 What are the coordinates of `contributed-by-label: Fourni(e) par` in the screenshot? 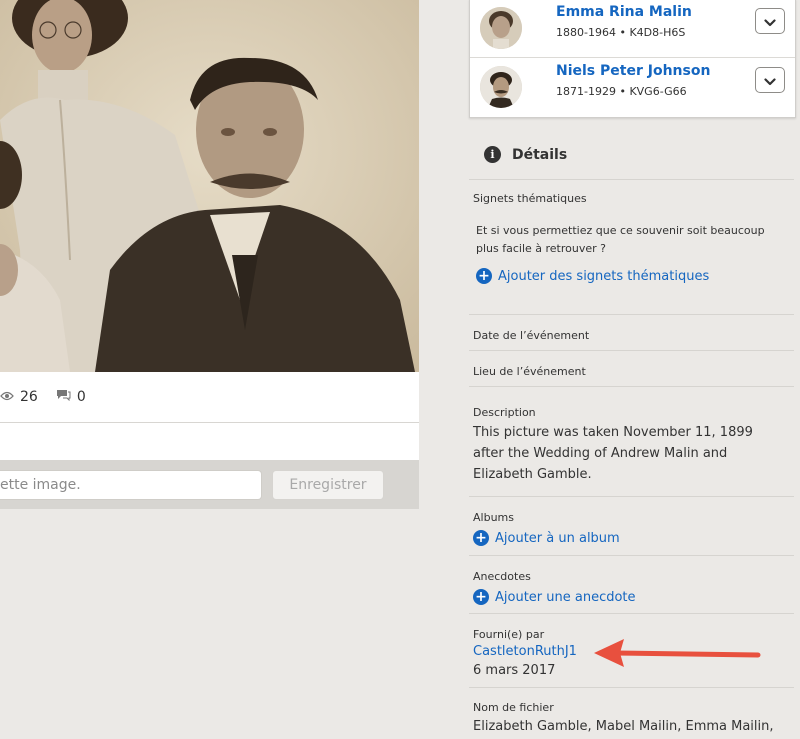 It's located at (509, 634).